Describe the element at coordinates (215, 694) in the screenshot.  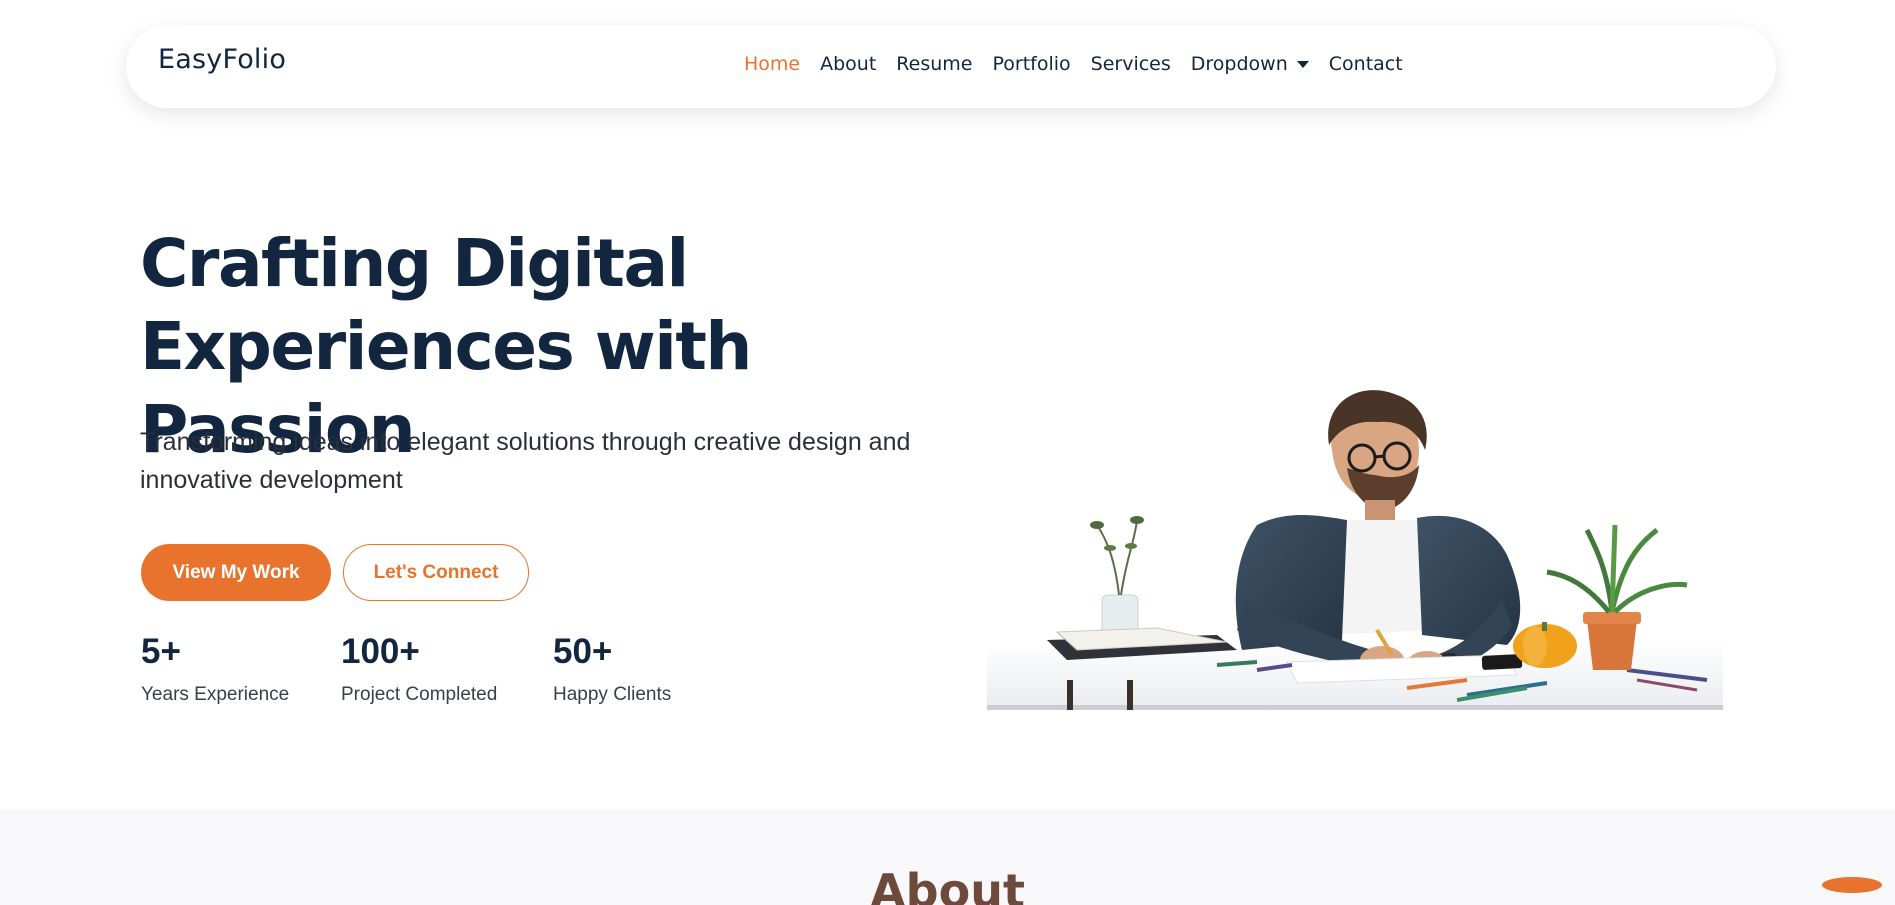
I see `stat-label: Years Experience` at that location.